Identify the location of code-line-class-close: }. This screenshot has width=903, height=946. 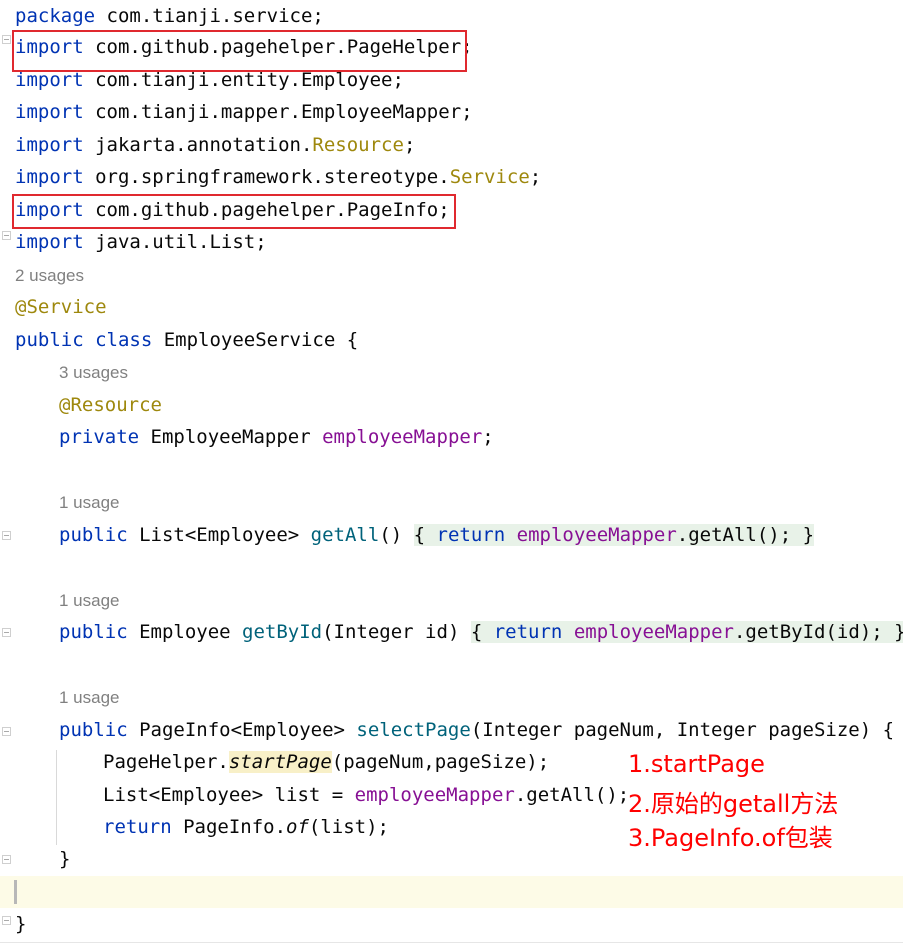
(21, 924).